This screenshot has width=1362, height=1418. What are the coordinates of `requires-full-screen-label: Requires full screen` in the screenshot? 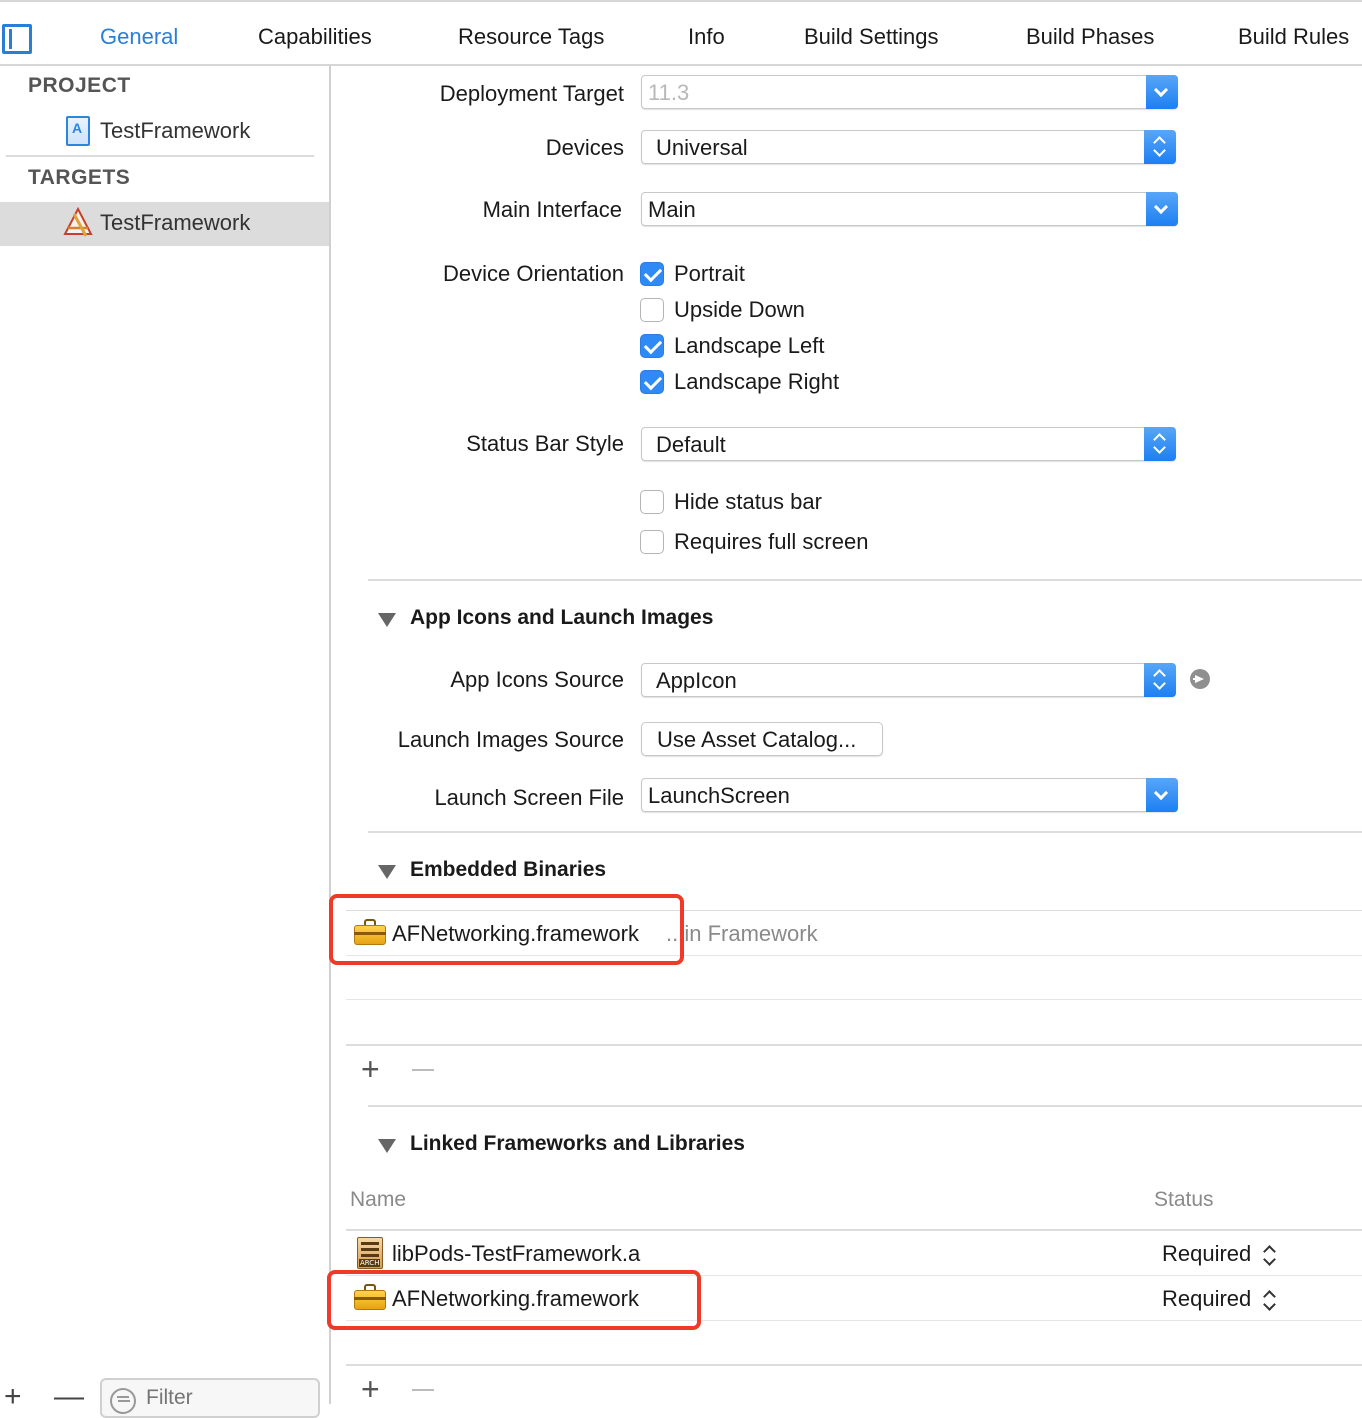 It's located at (771, 541).